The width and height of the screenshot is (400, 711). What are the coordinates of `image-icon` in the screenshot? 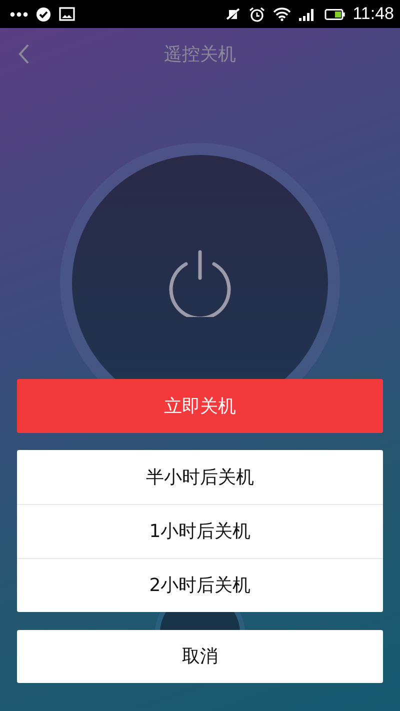 It's located at (67, 14).